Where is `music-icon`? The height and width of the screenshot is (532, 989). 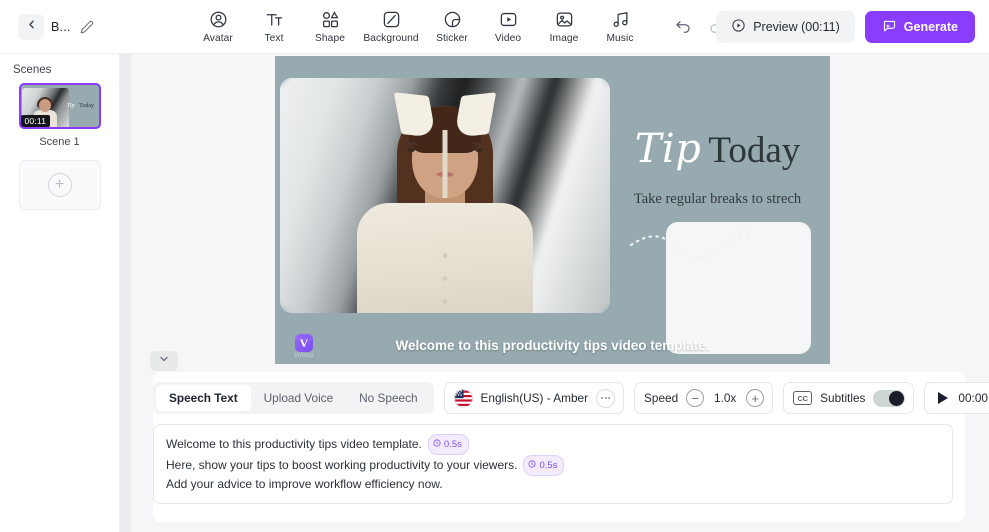
music-icon is located at coordinates (620, 19).